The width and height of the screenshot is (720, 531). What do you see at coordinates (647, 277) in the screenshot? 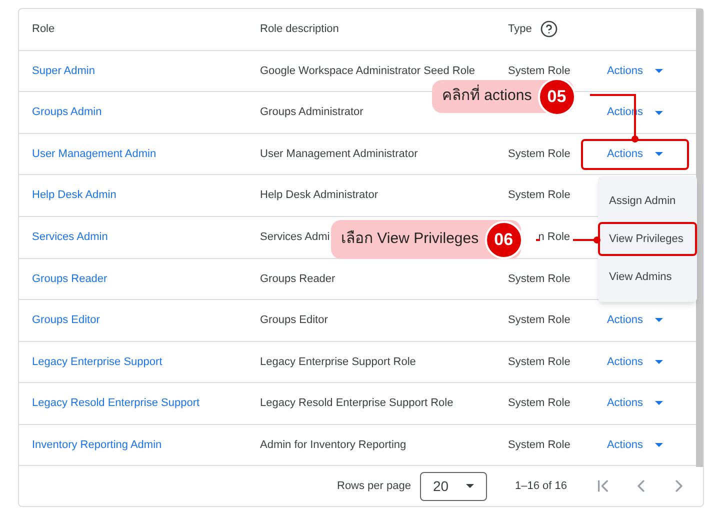
I see `menu-item: View Admins` at bounding box center [647, 277].